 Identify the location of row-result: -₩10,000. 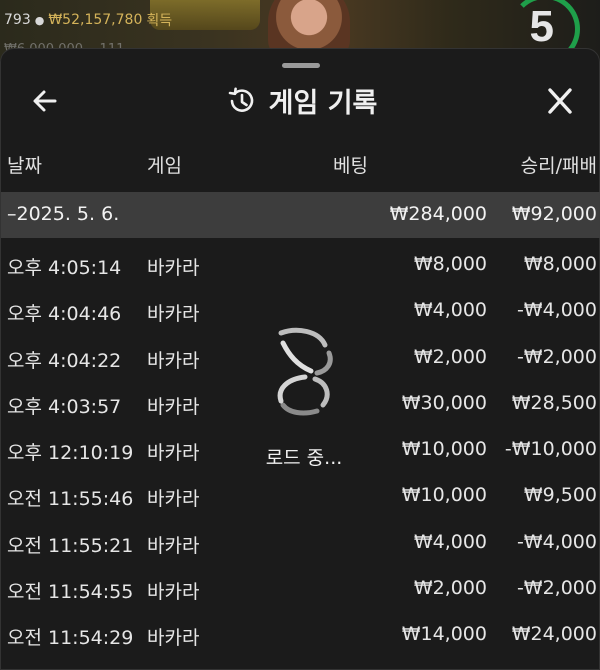
(550, 449).